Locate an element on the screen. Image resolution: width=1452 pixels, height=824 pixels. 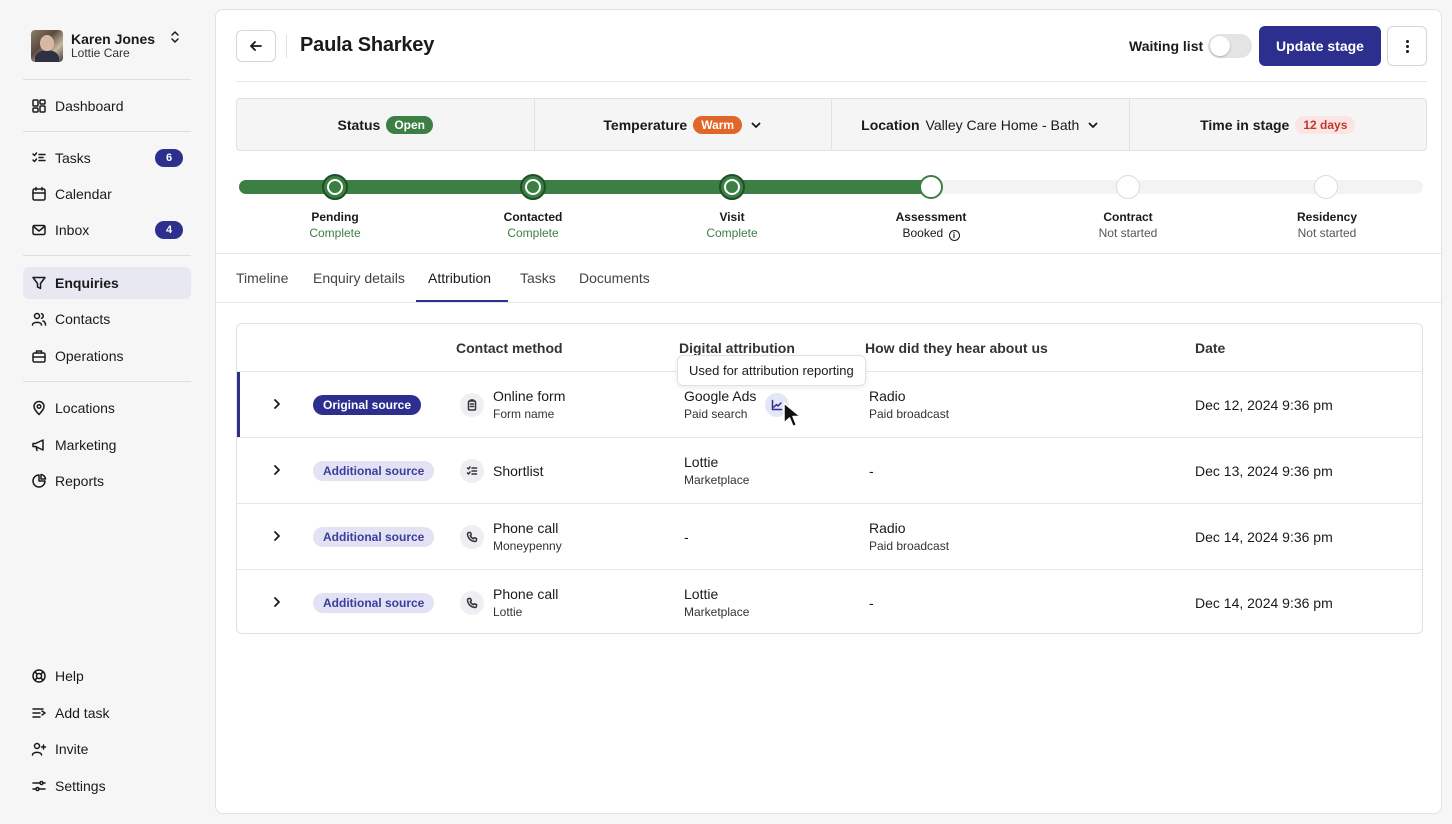
nav-settings: Settings is located at coordinates (107, 786).